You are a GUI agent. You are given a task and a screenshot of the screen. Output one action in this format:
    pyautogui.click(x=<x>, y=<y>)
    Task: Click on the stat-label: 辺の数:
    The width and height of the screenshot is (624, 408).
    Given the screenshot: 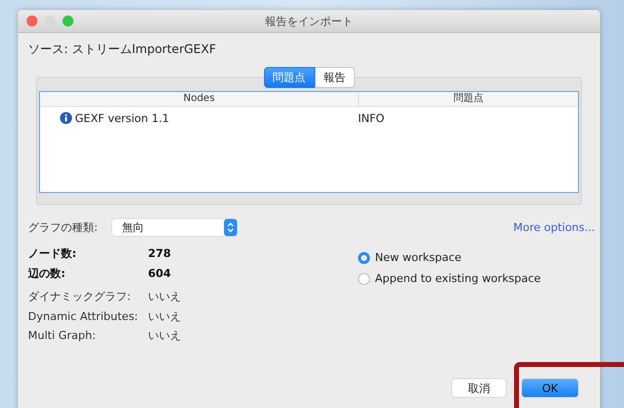 What is the action you would take?
    pyautogui.click(x=47, y=273)
    